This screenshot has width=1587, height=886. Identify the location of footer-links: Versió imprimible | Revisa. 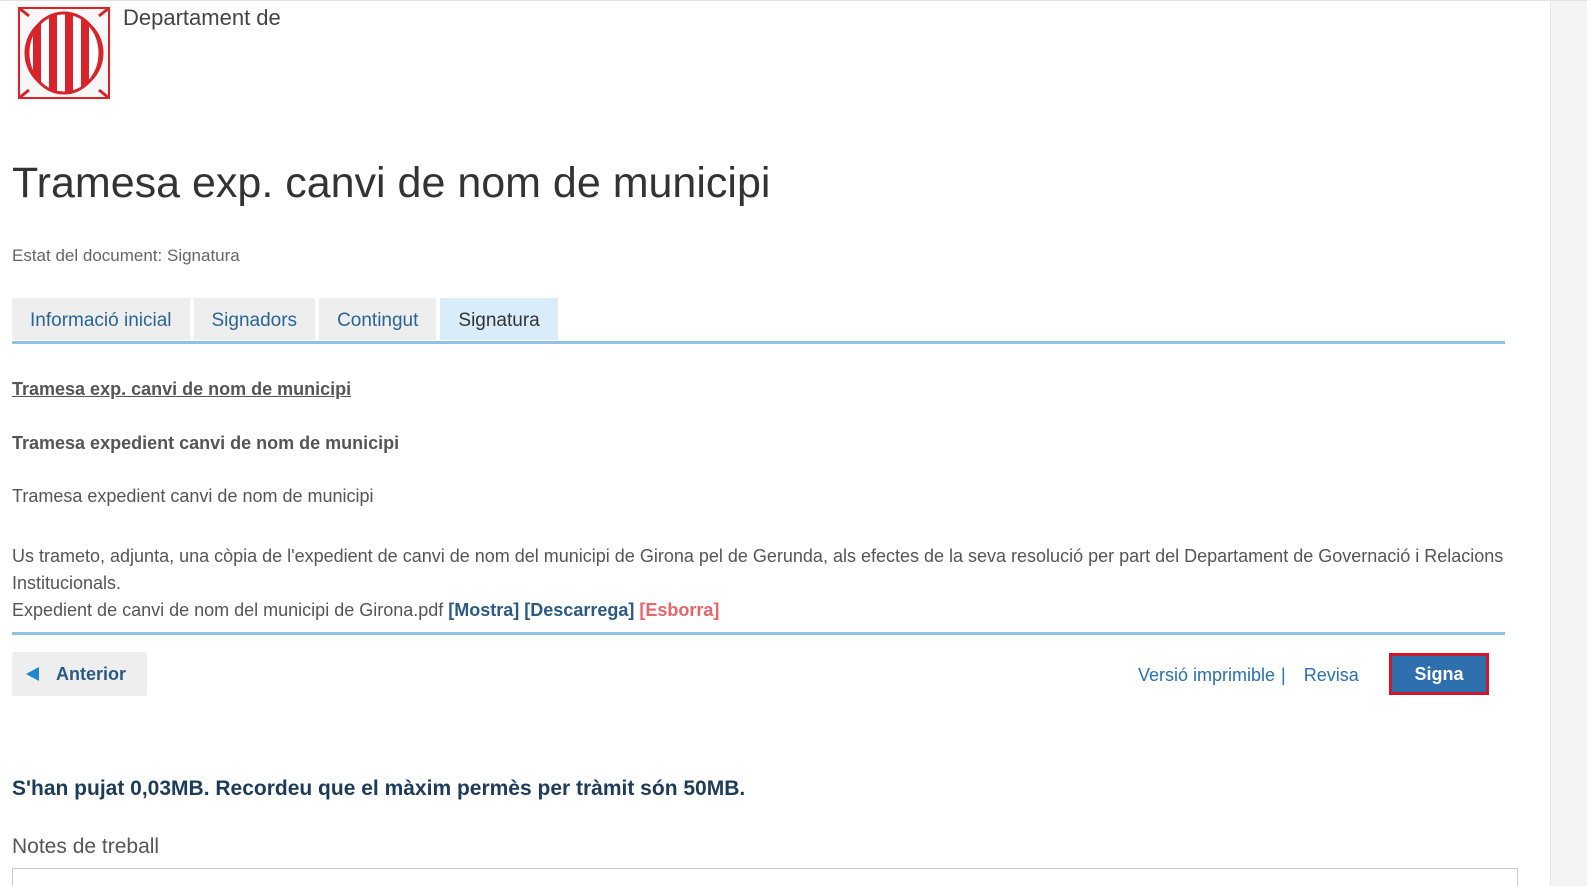
(1248, 675).